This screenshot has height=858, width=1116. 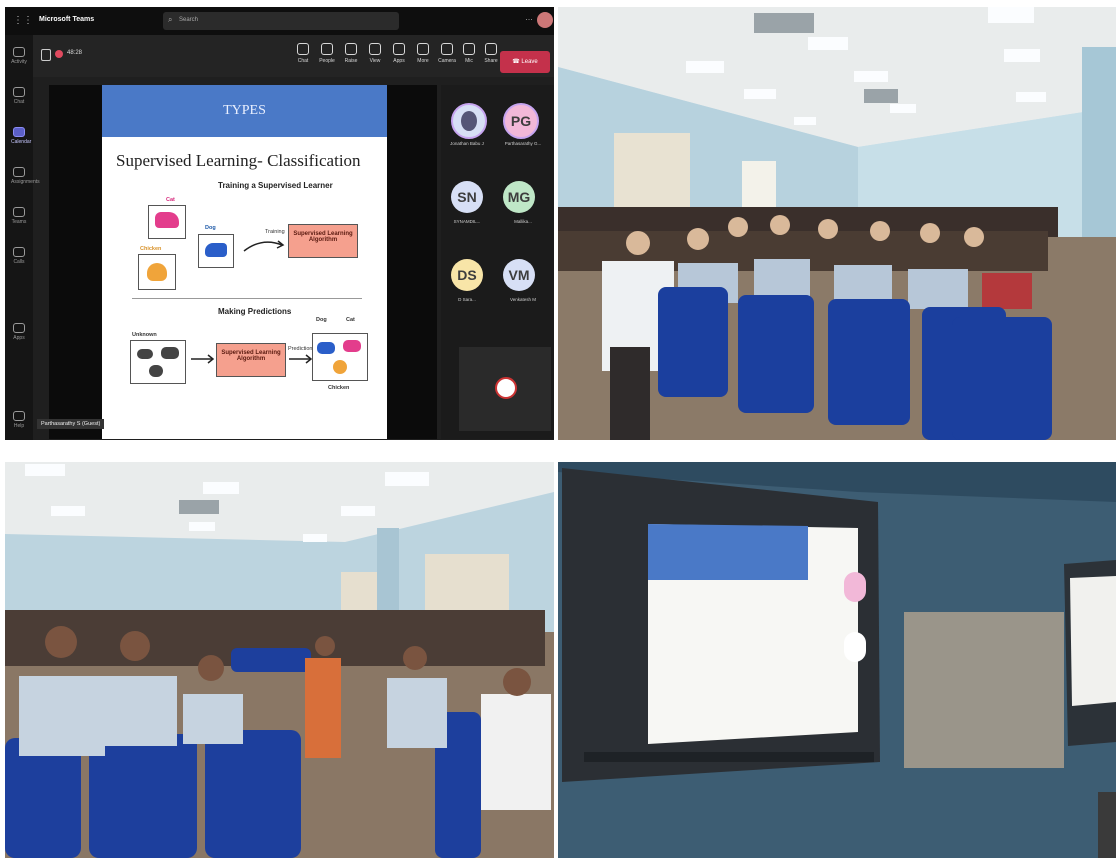 I want to click on participant-avatar, so click(x=469, y=121).